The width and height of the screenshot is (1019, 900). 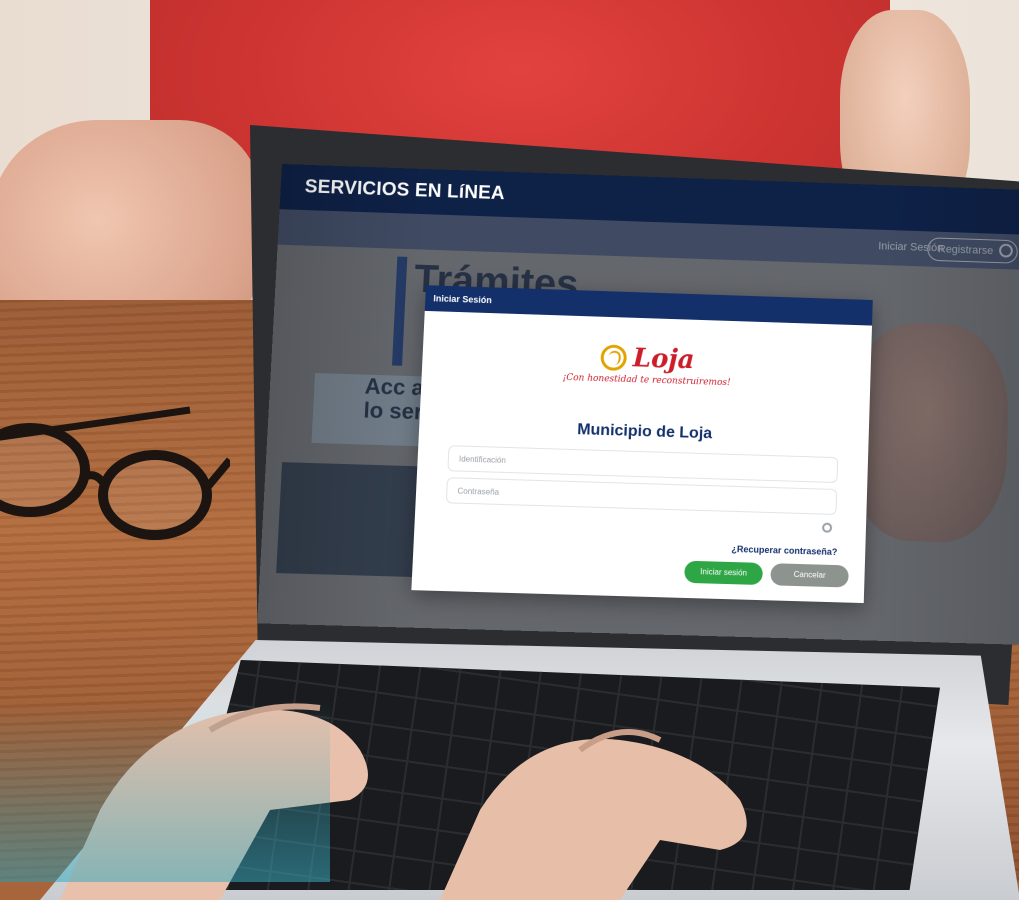 I want to click on password-field, so click(x=641, y=496).